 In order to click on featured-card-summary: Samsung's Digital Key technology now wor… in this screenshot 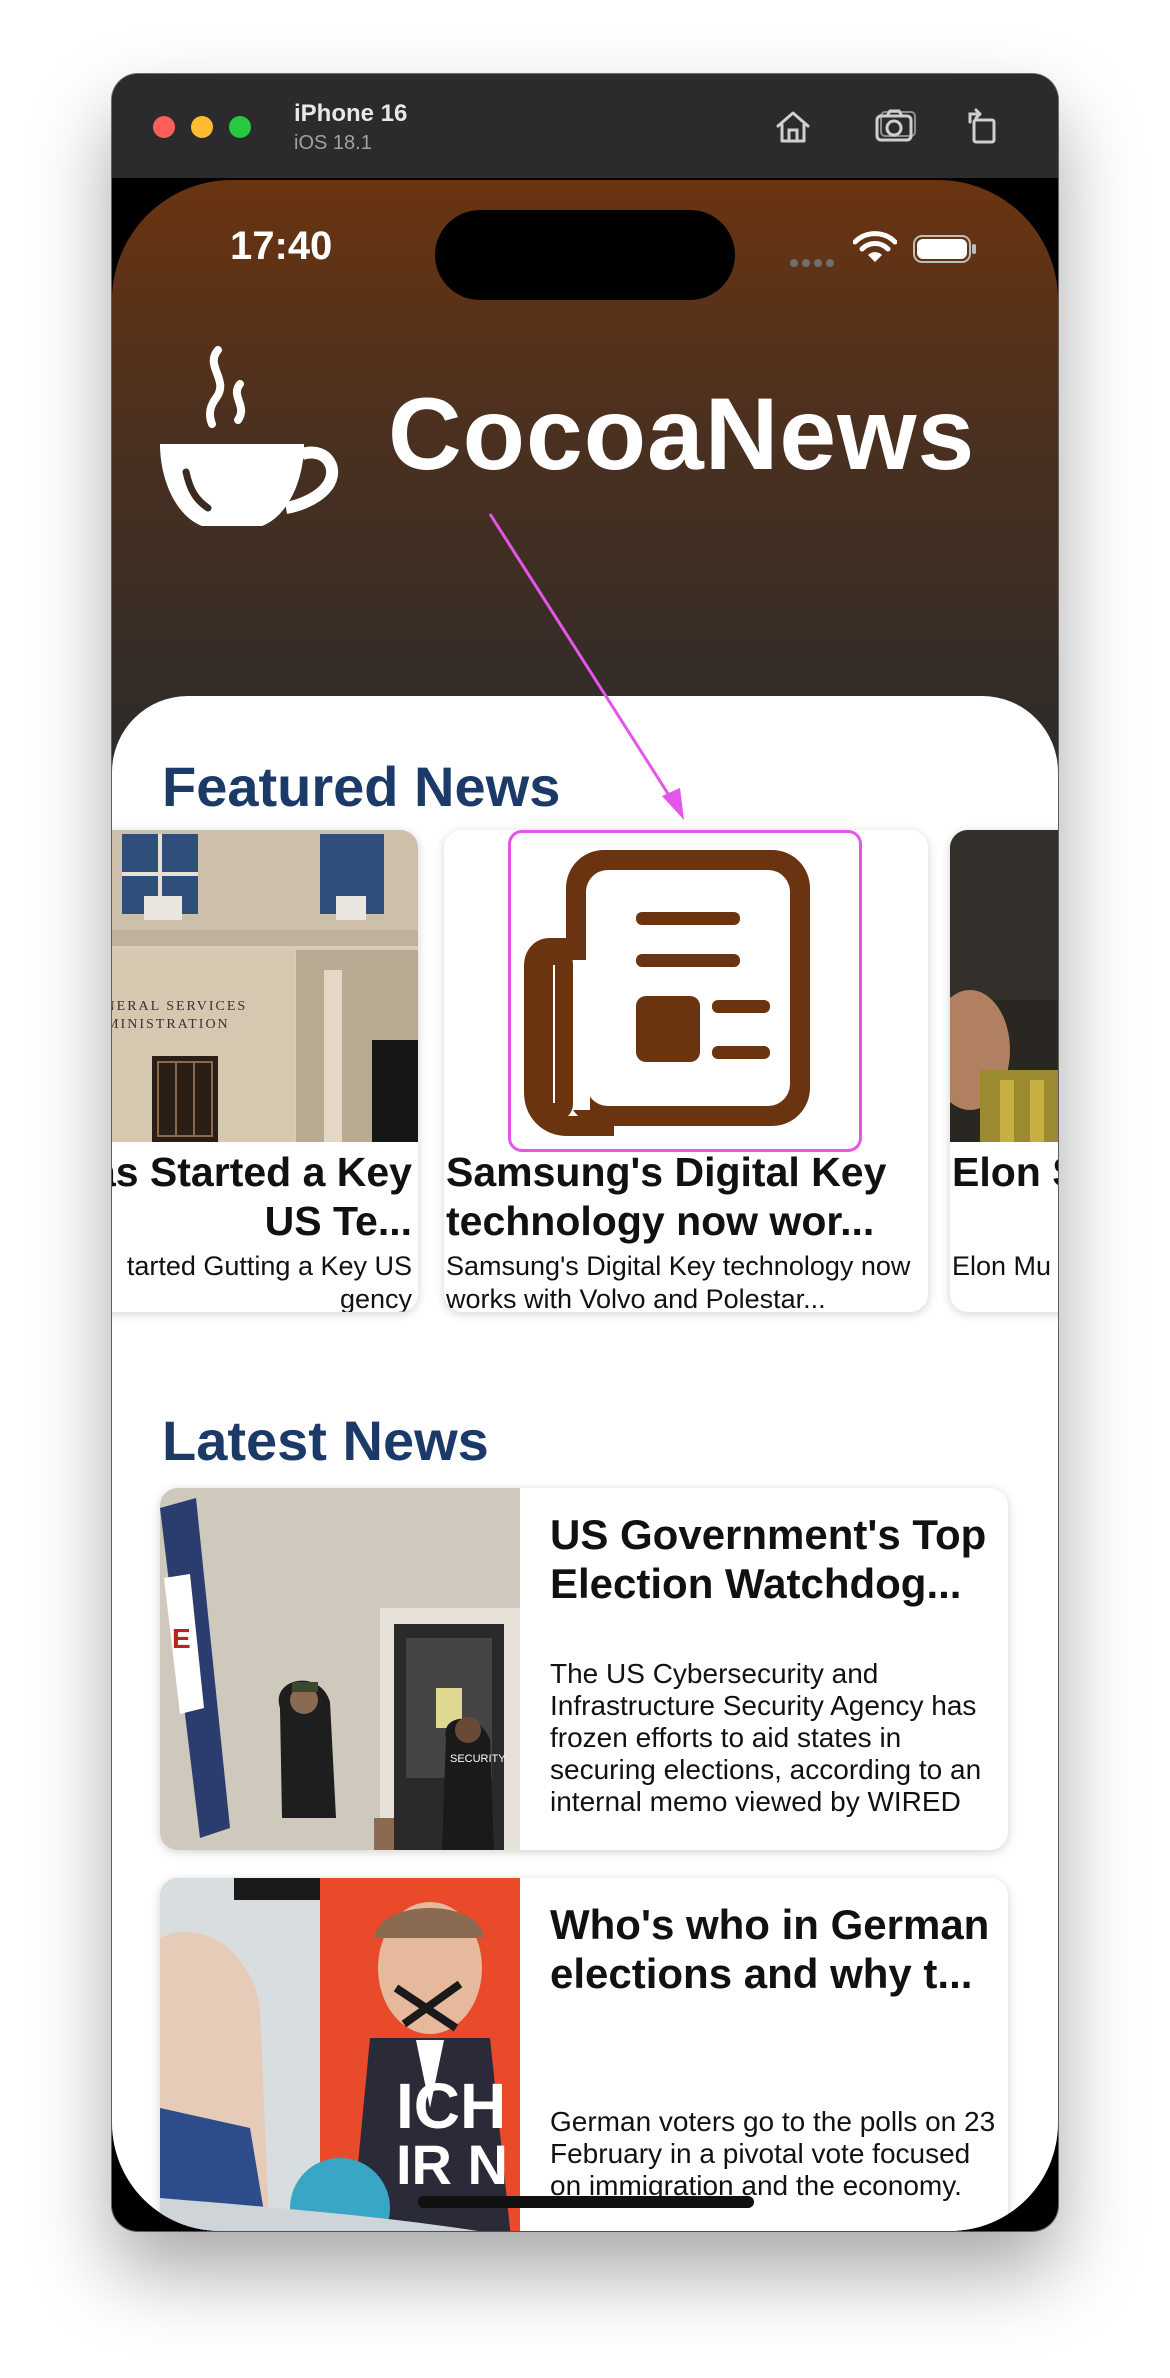, I will do `click(678, 1281)`.